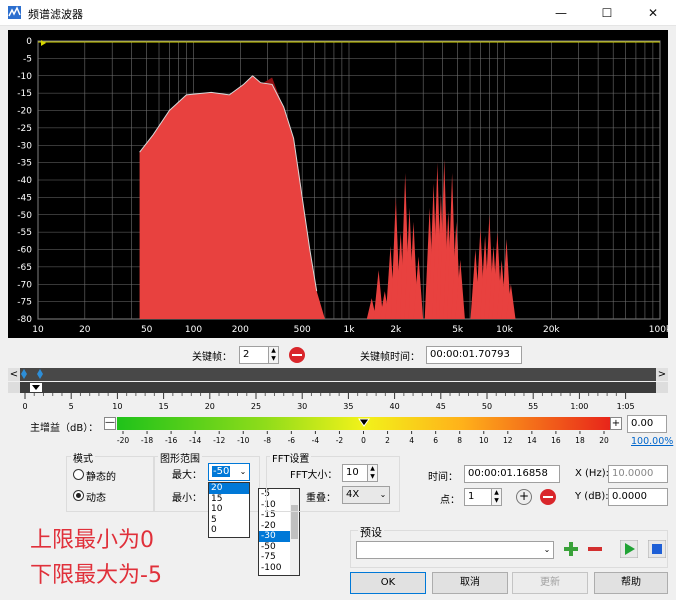  I want to click on static-radio, so click(78, 474).